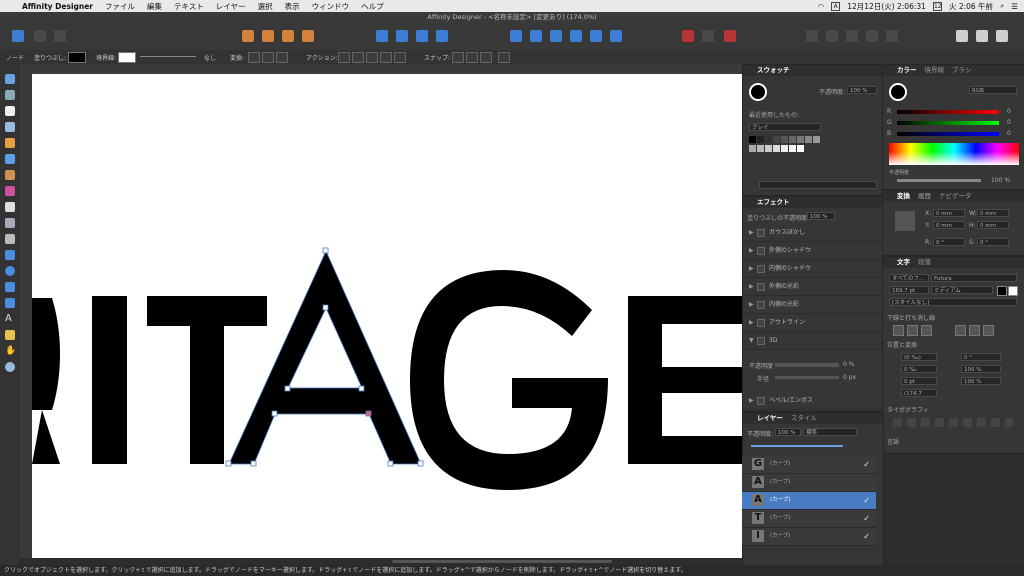 The width and height of the screenshot is (1024, 576). Describe the element at coordinates (971, 6) in the screenshot. I see `menubar-clock: 火 2:06 午前` at that location.